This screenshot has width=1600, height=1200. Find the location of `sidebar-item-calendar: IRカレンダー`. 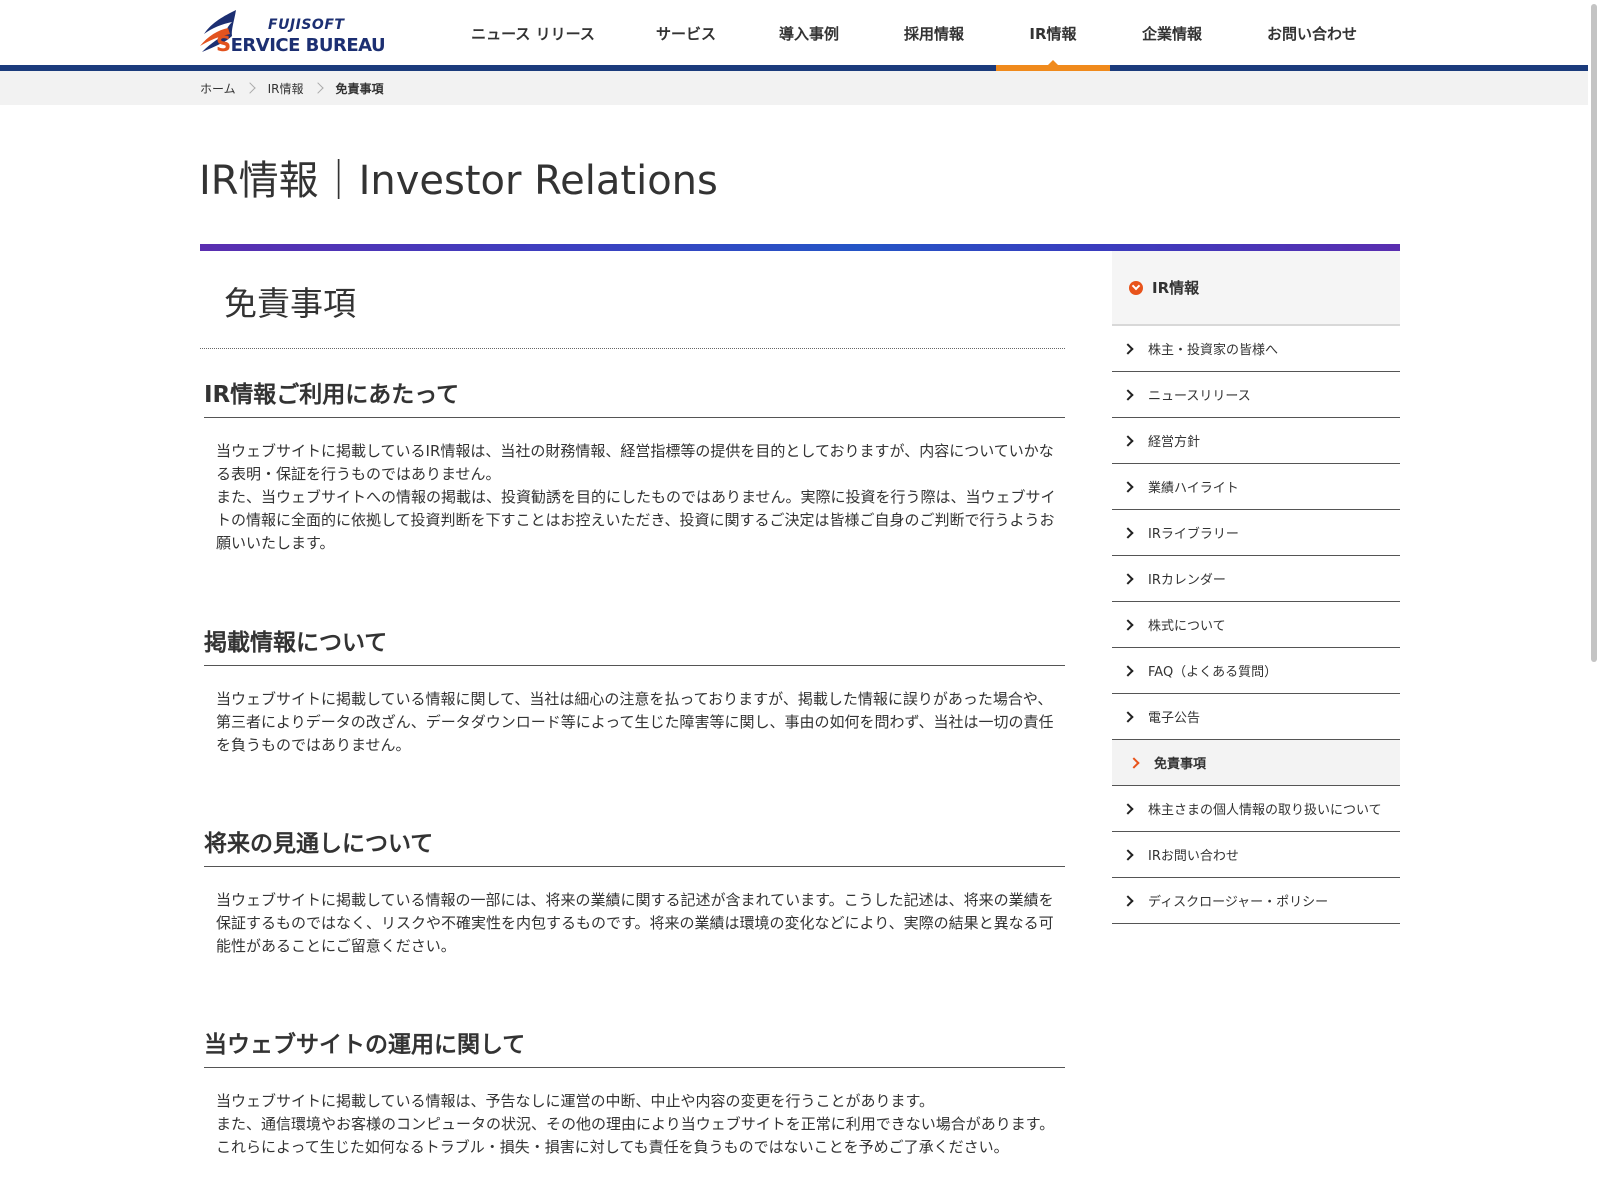

sidebar-item-calendar: IRカレンダー is located at coordinates (1256, 579).